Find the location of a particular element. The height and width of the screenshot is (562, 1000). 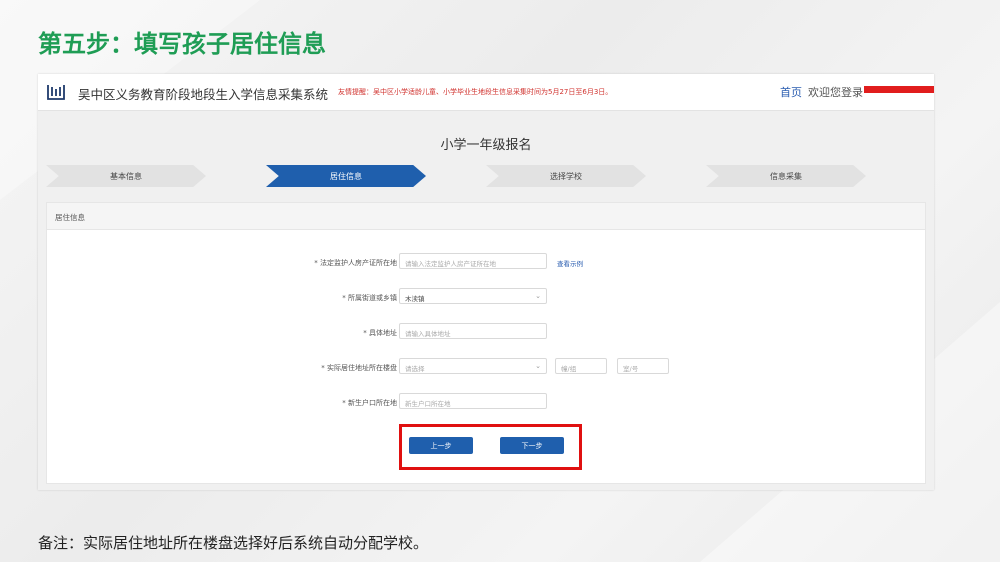

panel-title: 居住信息 is located at coordinates (70, 217).